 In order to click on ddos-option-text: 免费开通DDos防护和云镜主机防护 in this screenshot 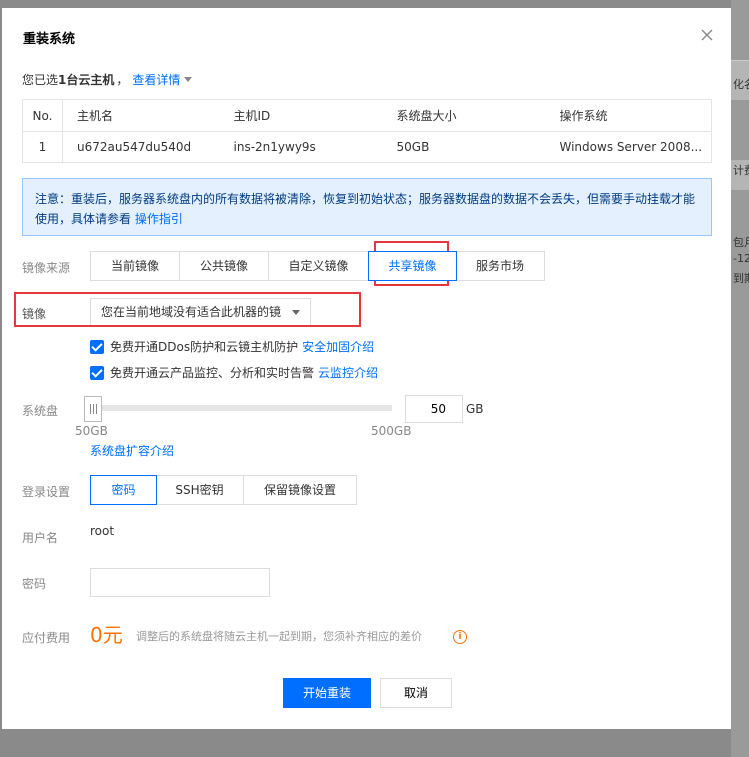, I will do `click(204, 347)`.